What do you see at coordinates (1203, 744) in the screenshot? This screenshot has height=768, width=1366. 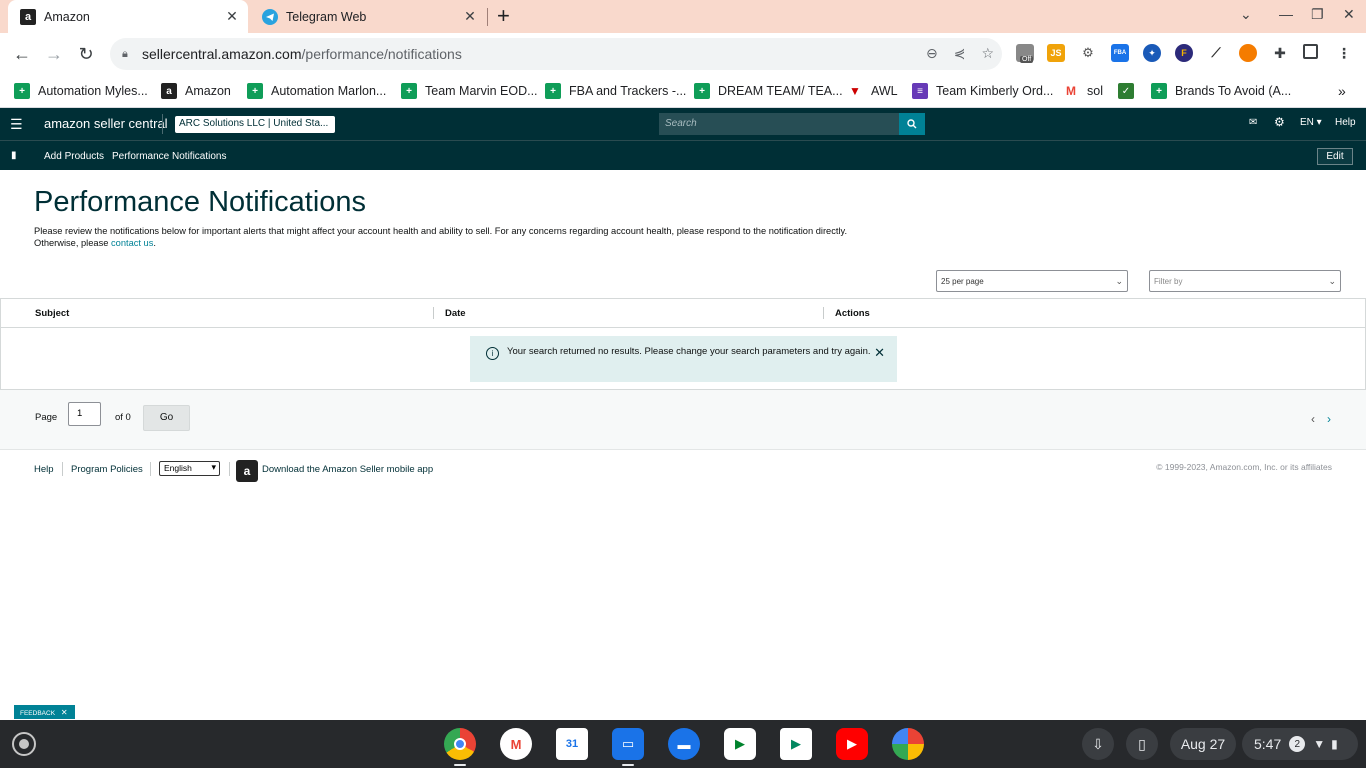 I see `date-tray: Aug 27` at bounding box center [1203, 744].